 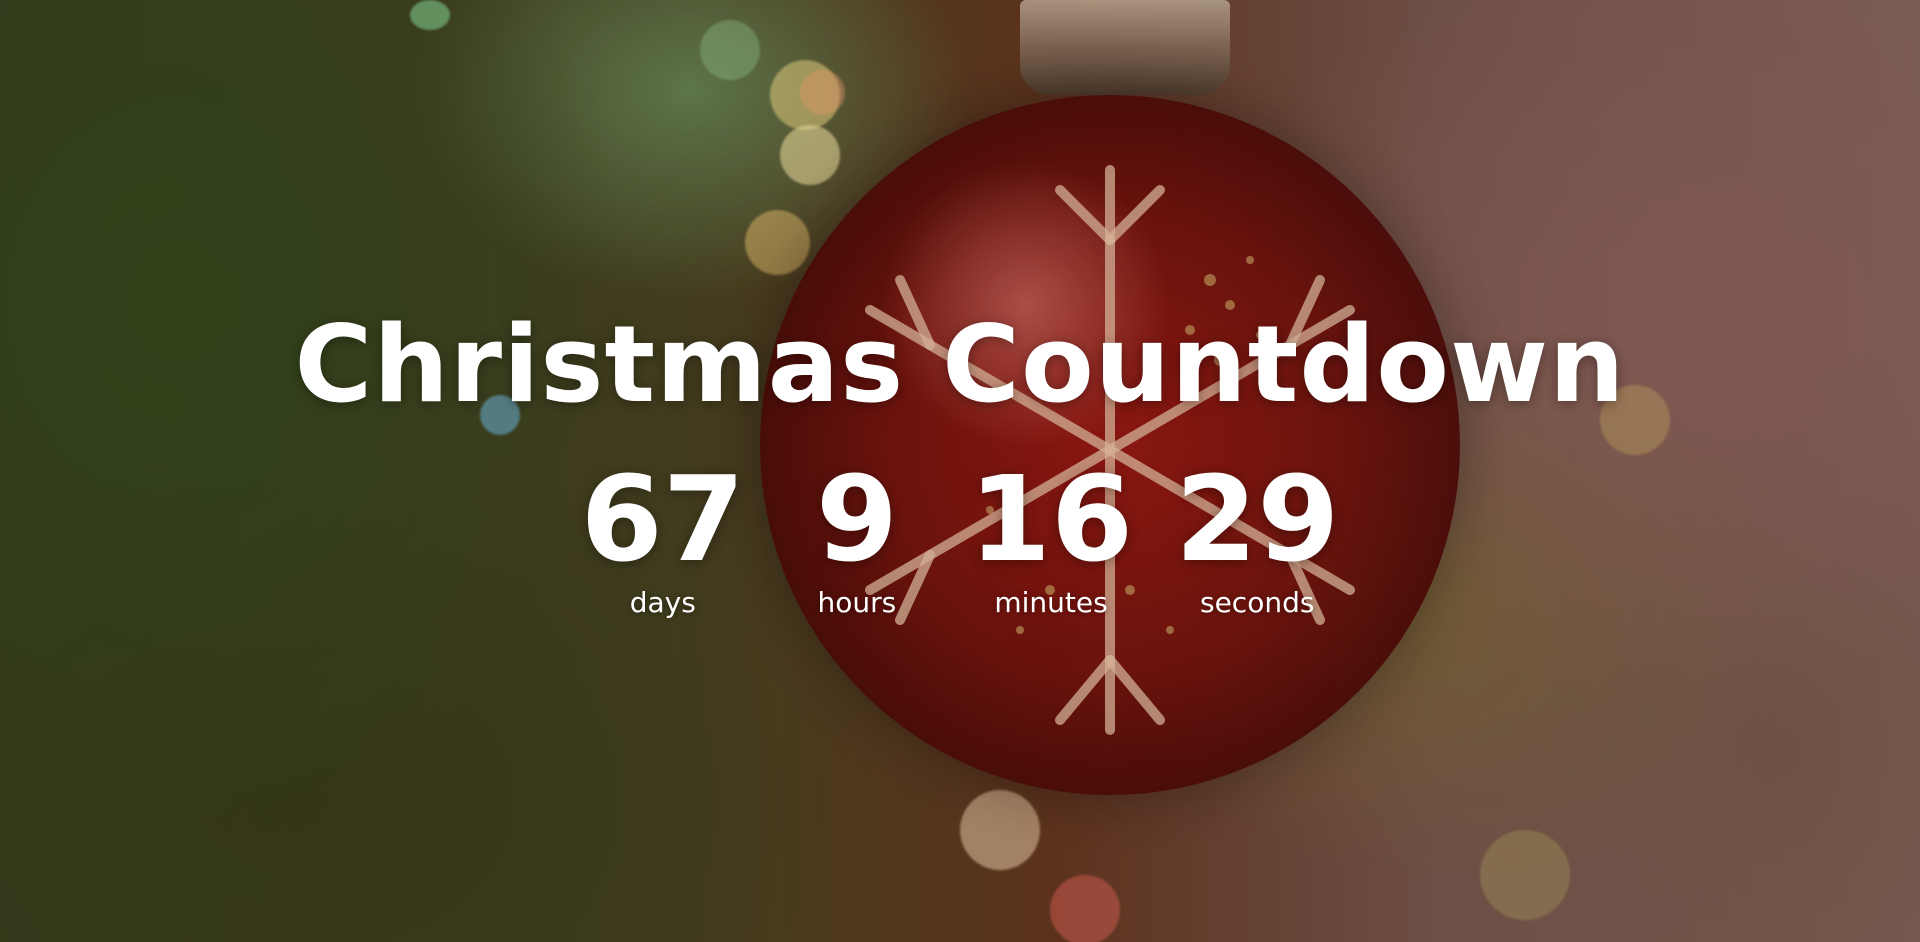 What do you see at coordinates (662, 519) in the screenshot?
I see `days-value: 67` at bounding box center [662, 519].